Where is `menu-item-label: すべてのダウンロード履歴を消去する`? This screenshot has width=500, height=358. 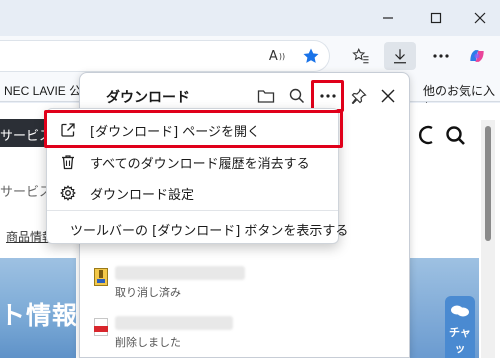
menu-item-label: すべてのダウンロード履歴を消去する is located at coordinates (200, 164).